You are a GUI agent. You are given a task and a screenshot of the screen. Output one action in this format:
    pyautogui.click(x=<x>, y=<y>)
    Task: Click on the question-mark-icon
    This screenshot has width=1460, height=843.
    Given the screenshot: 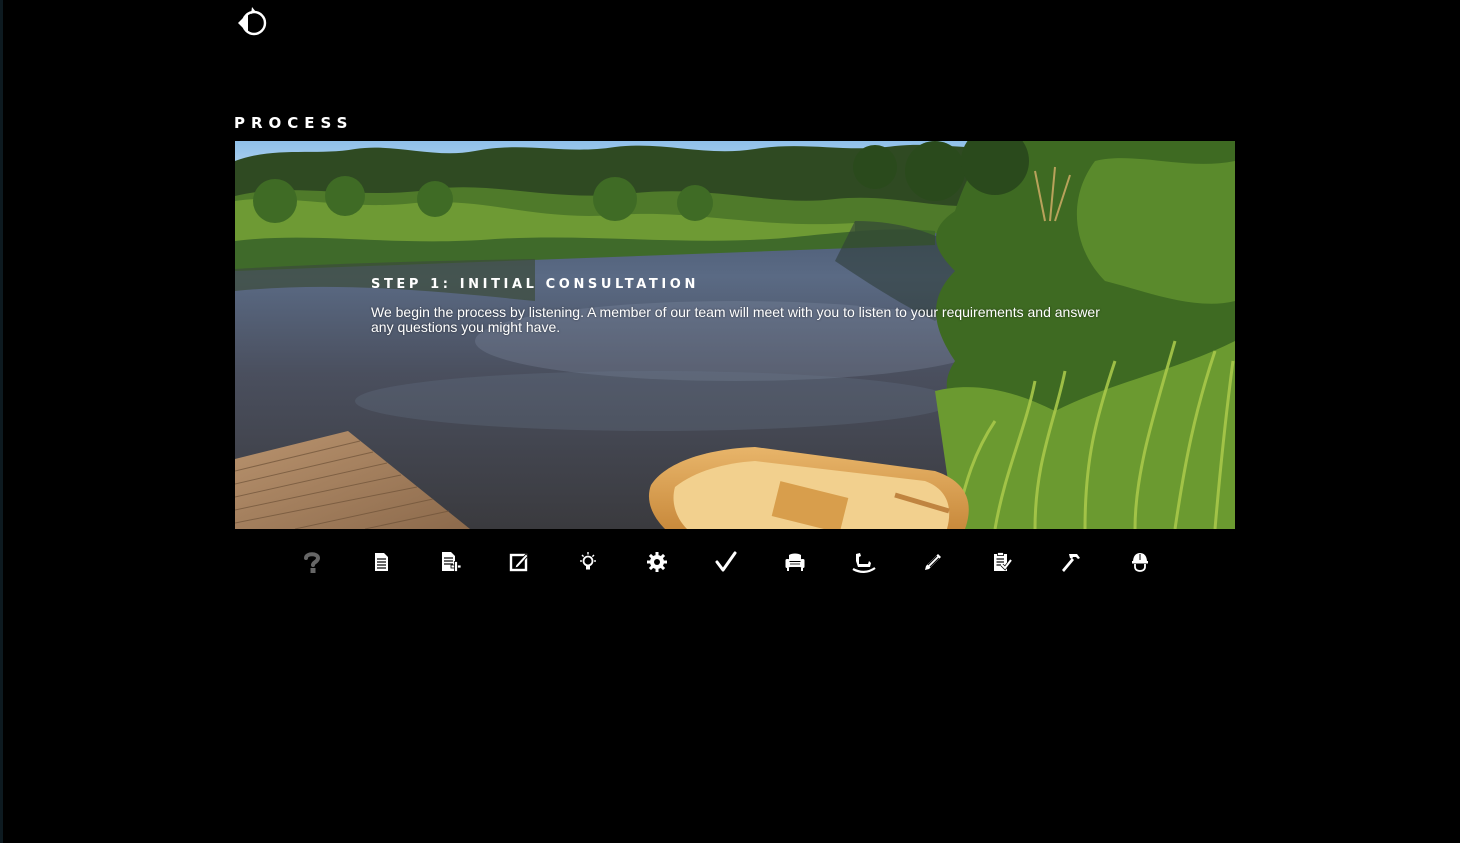 What is the action you would take?
    pyautogui.click(x=312, y=562)
    